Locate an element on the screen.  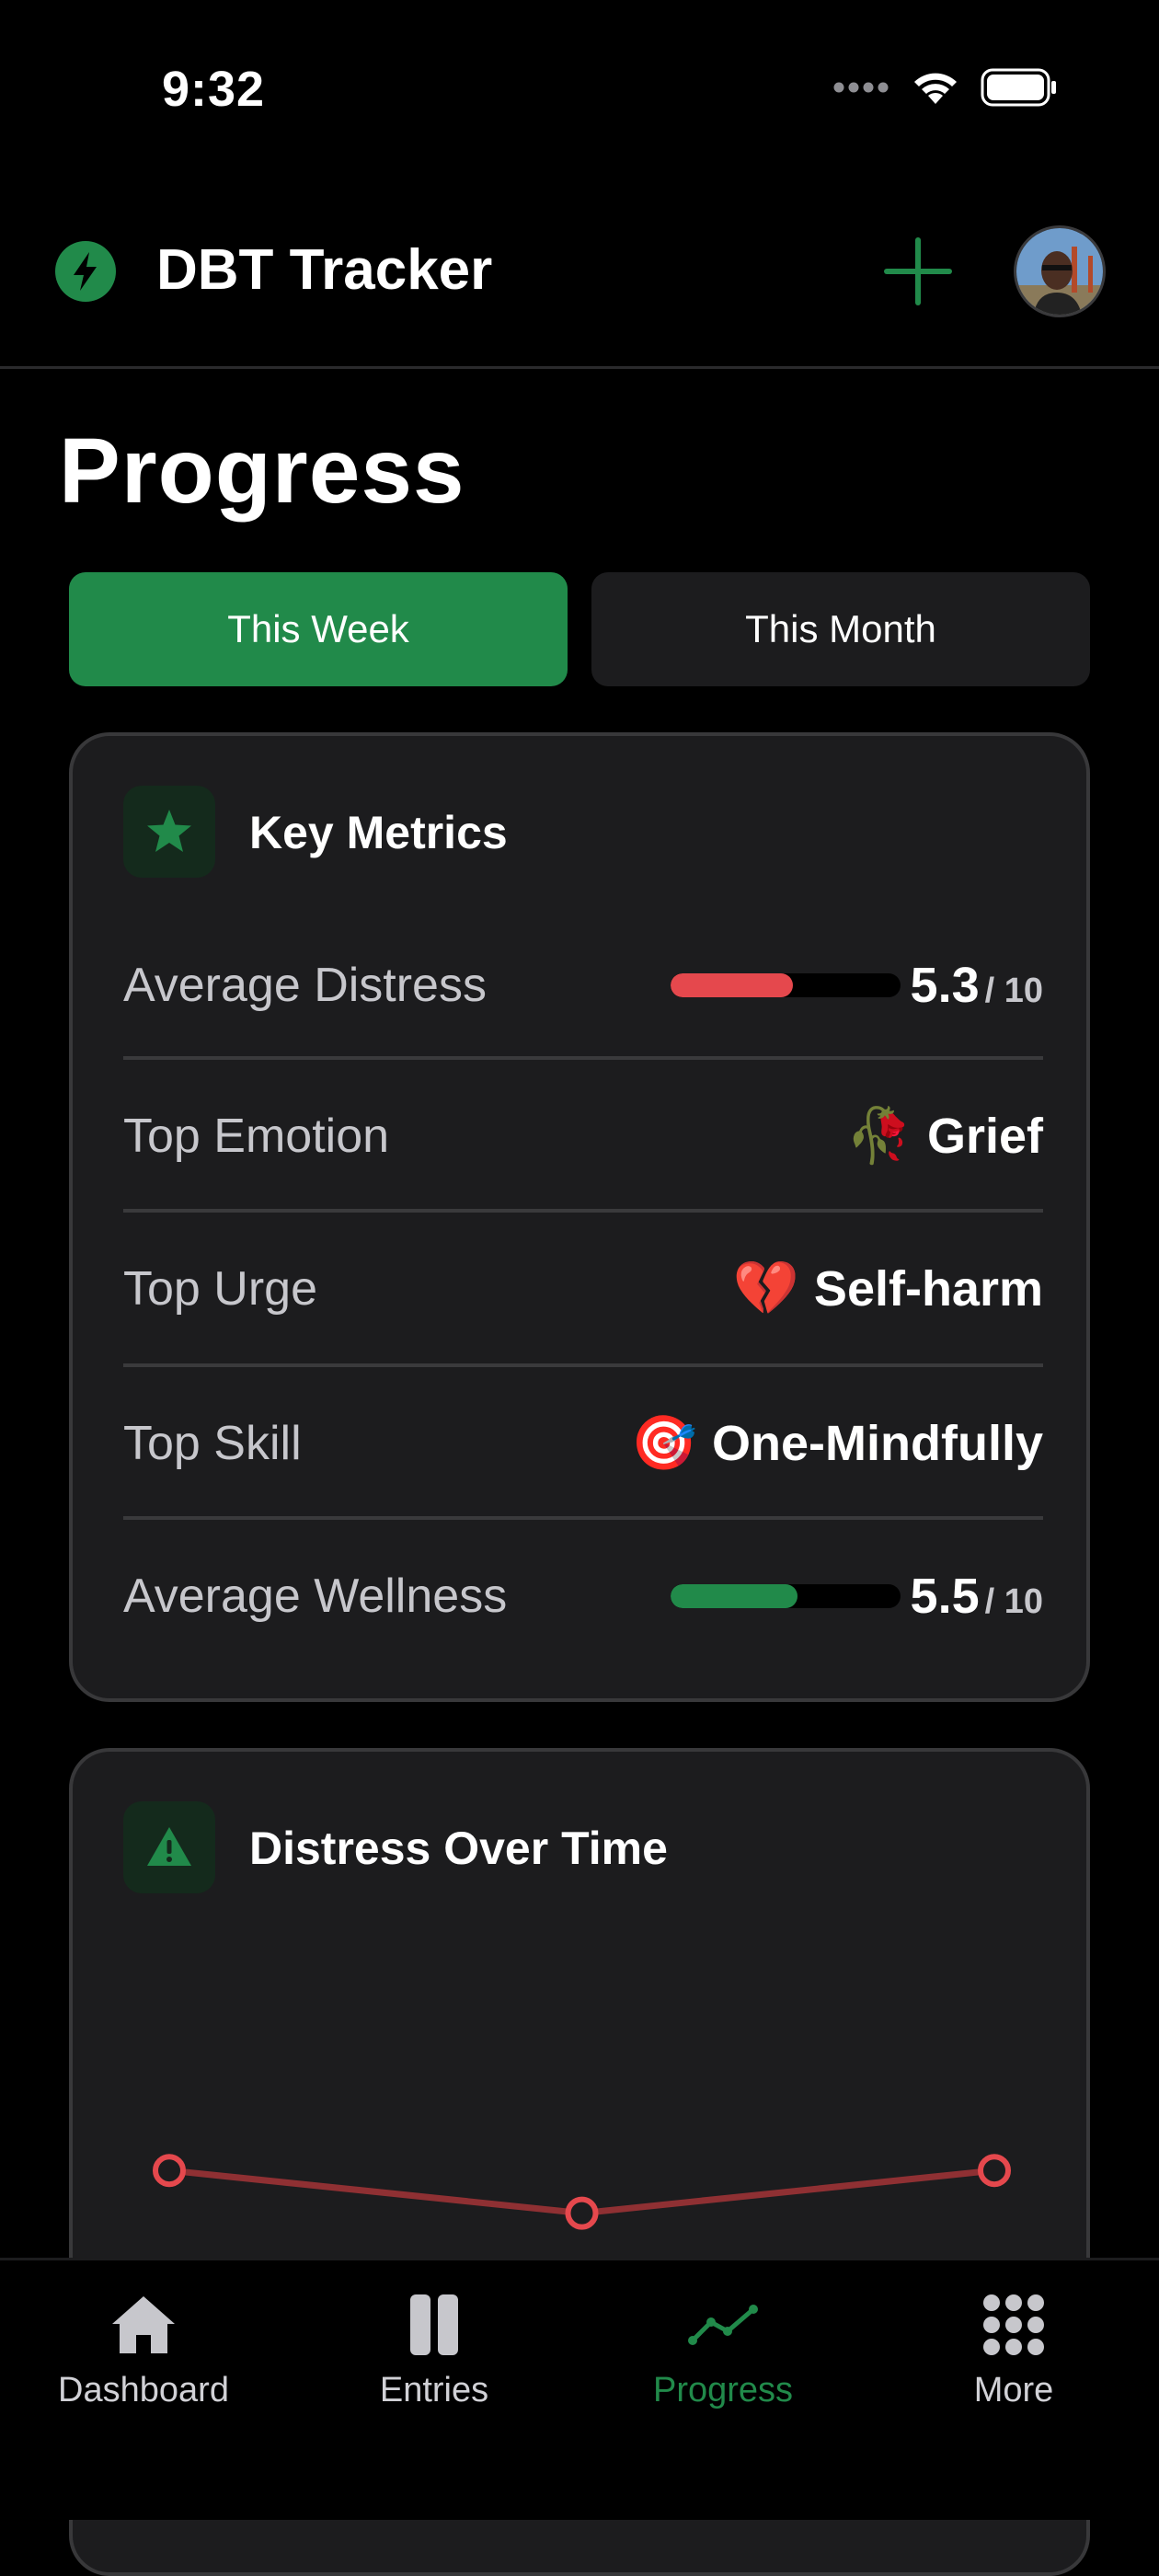
battery-icon is located at coordinates (1018, 87).